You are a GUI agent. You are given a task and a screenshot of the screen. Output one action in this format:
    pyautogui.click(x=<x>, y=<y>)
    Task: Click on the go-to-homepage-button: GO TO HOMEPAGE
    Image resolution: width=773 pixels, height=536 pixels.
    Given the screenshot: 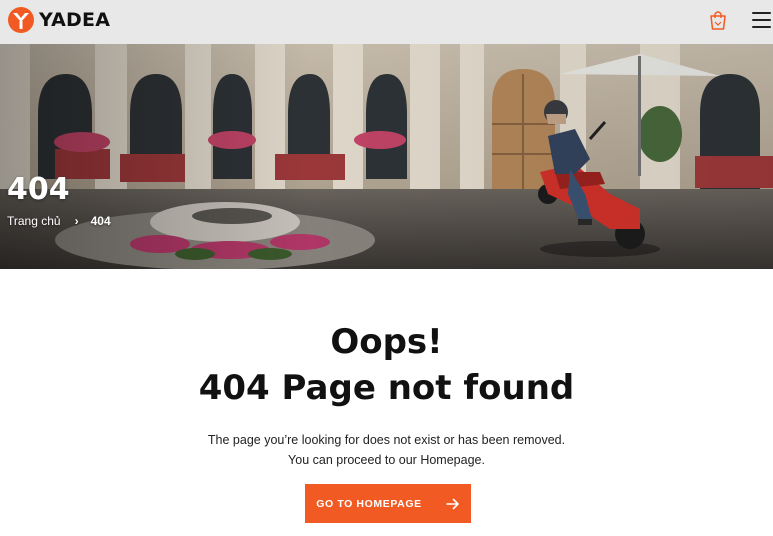 What is the action you would take?
    pyautogui.click(x=388, y=503)
    